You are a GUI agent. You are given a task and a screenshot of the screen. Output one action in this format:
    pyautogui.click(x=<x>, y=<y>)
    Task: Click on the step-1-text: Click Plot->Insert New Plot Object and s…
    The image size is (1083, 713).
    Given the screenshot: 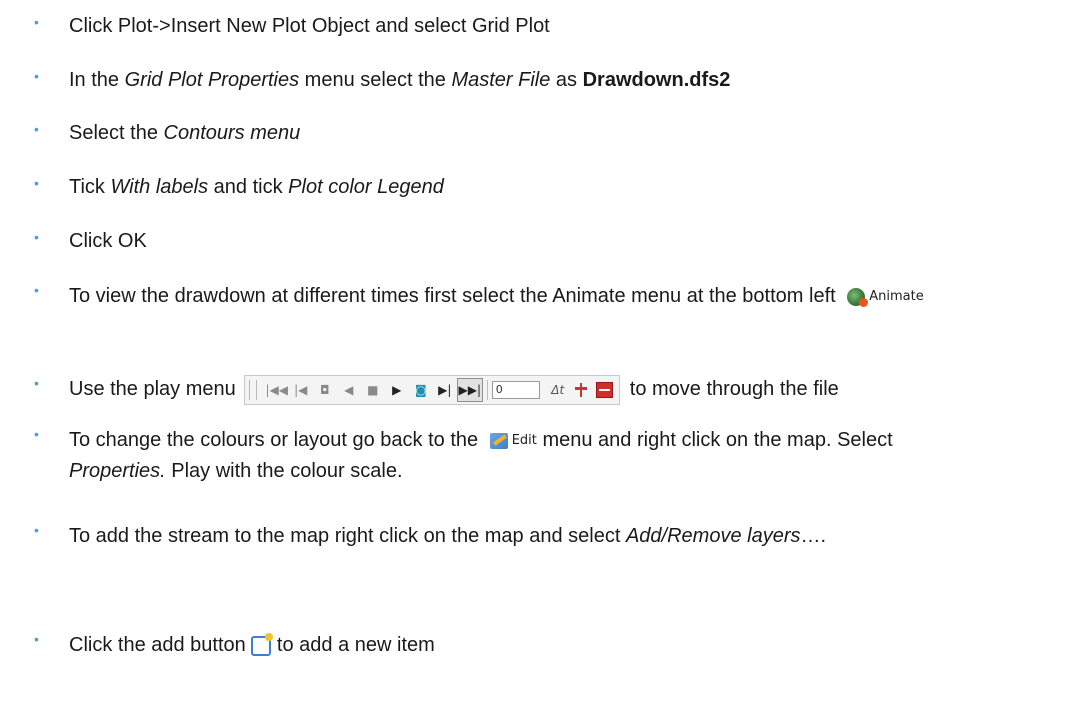 What is the action you would take?
    pyautogui.click(x=309, y=26)
    